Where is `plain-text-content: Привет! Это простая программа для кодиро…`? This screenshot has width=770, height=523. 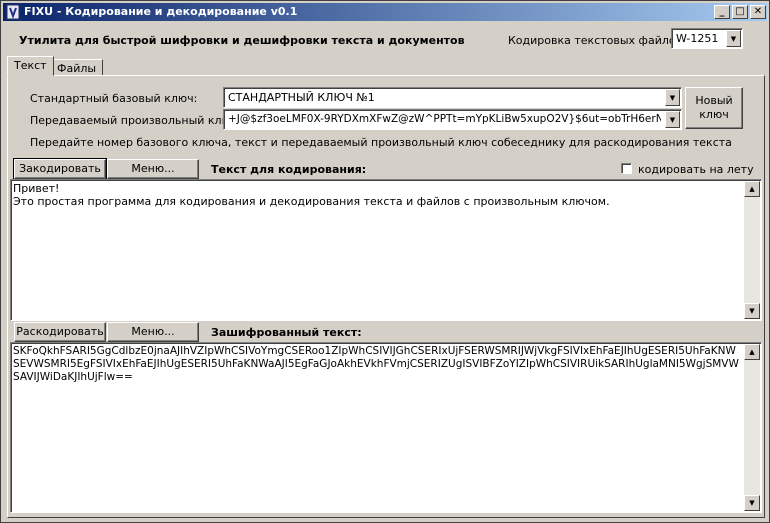
plain-text-content: Привет! Это простая программа для кодиро… is located at coordinates (311, 195).